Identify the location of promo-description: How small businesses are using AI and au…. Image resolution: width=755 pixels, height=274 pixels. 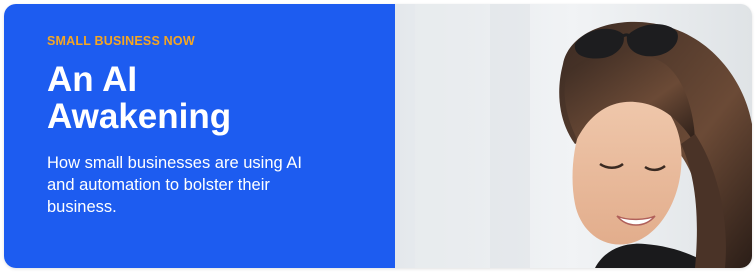
(174, 185).